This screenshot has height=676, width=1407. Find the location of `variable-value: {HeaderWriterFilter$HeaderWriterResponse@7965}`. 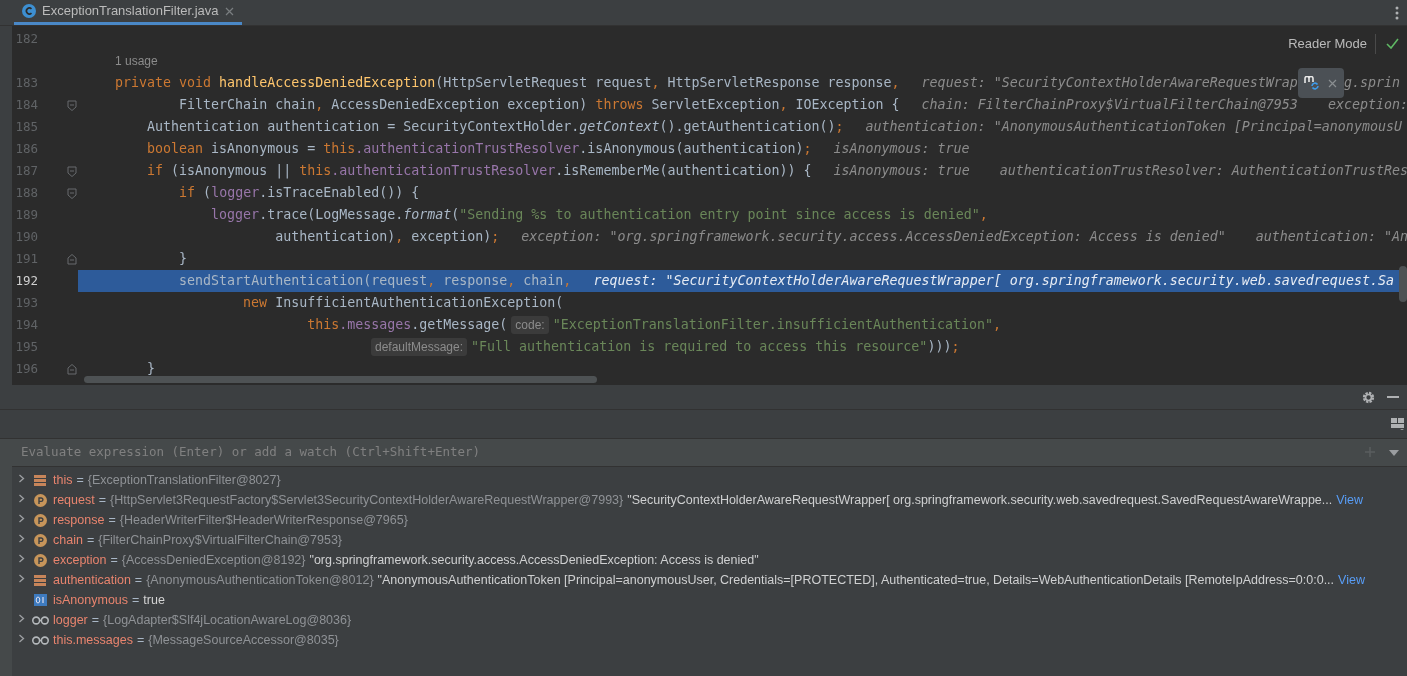

variable-value: {HeaderWriterFilter$HeaderWriterResponse@7965} is located at coordinates (263, 520).